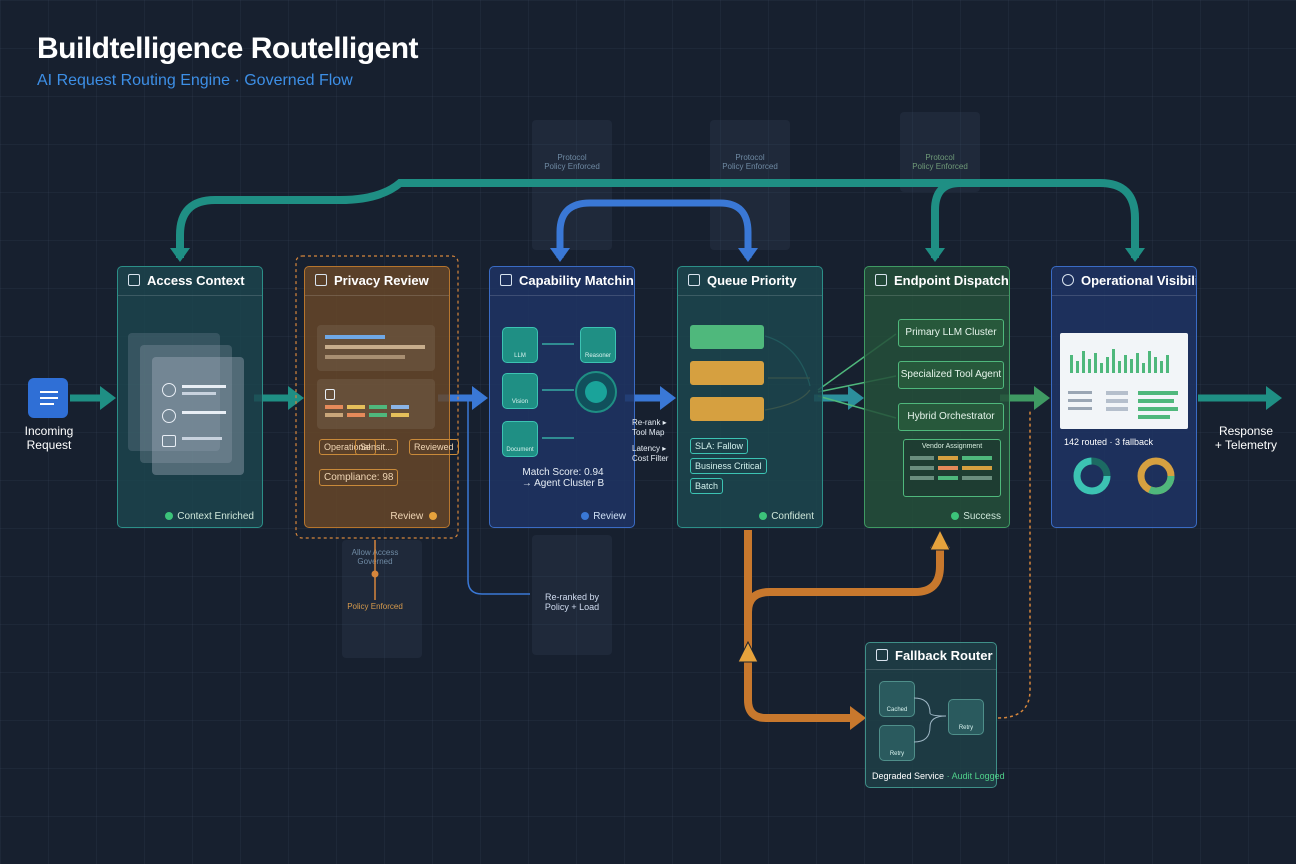  Describe the element at coordinates (750, 281) in the screenshot. I see `queue-priority-header: Queue Priority` at that location.